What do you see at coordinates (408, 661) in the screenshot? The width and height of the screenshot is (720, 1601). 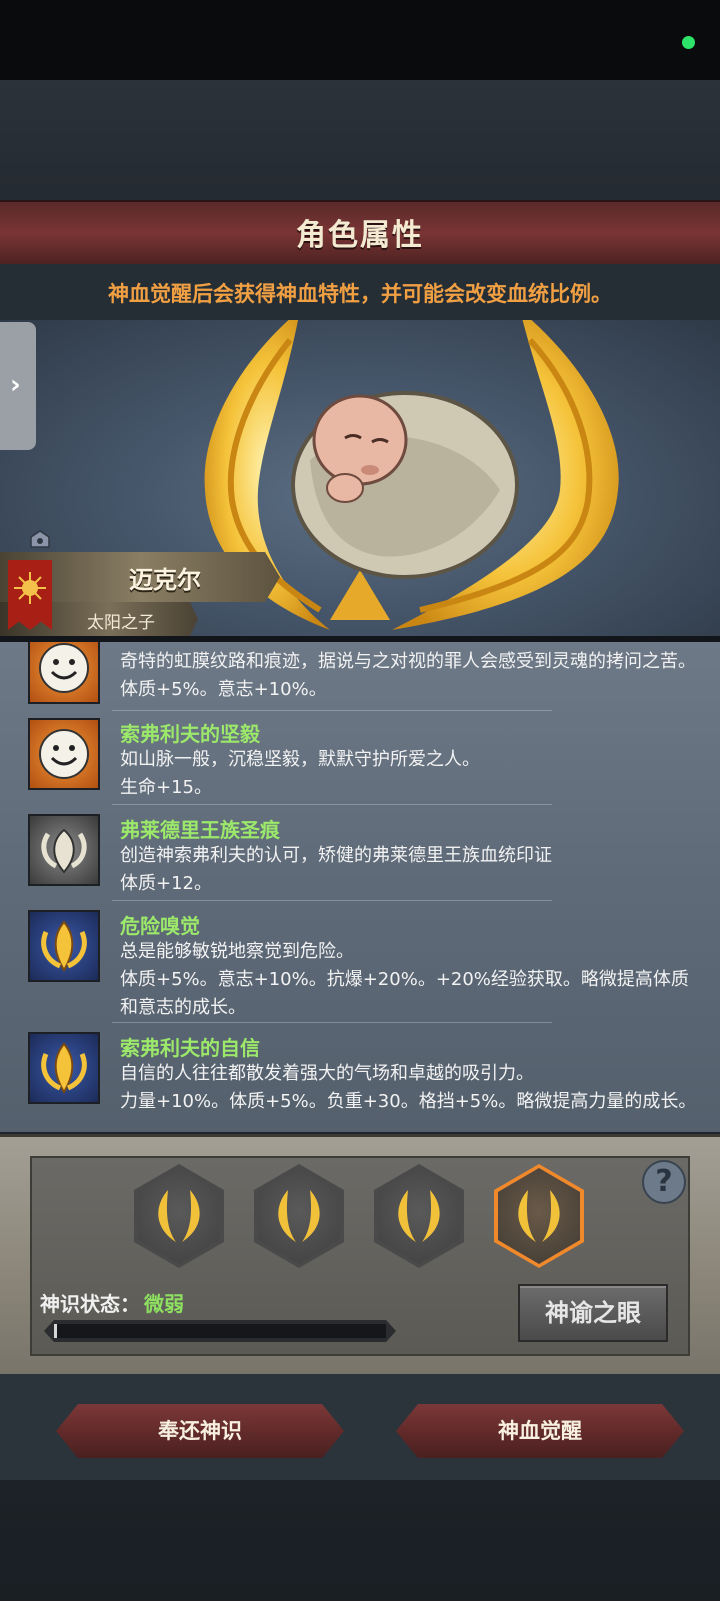 I see `trait-description: 奇特的虹膜纹路和痕迹，据说与之对视的罪人会感受到灵魂的拷问之苦。` at bounding box center [408, 661].